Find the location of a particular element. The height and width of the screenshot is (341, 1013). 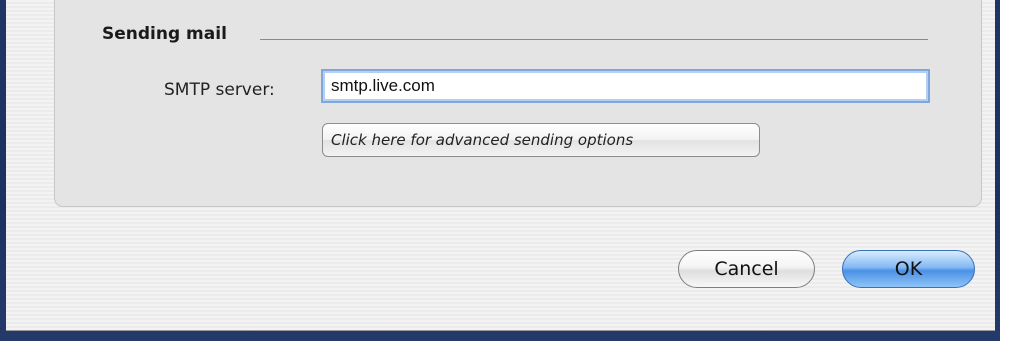

section-divider is located at coordinates (594, 39).